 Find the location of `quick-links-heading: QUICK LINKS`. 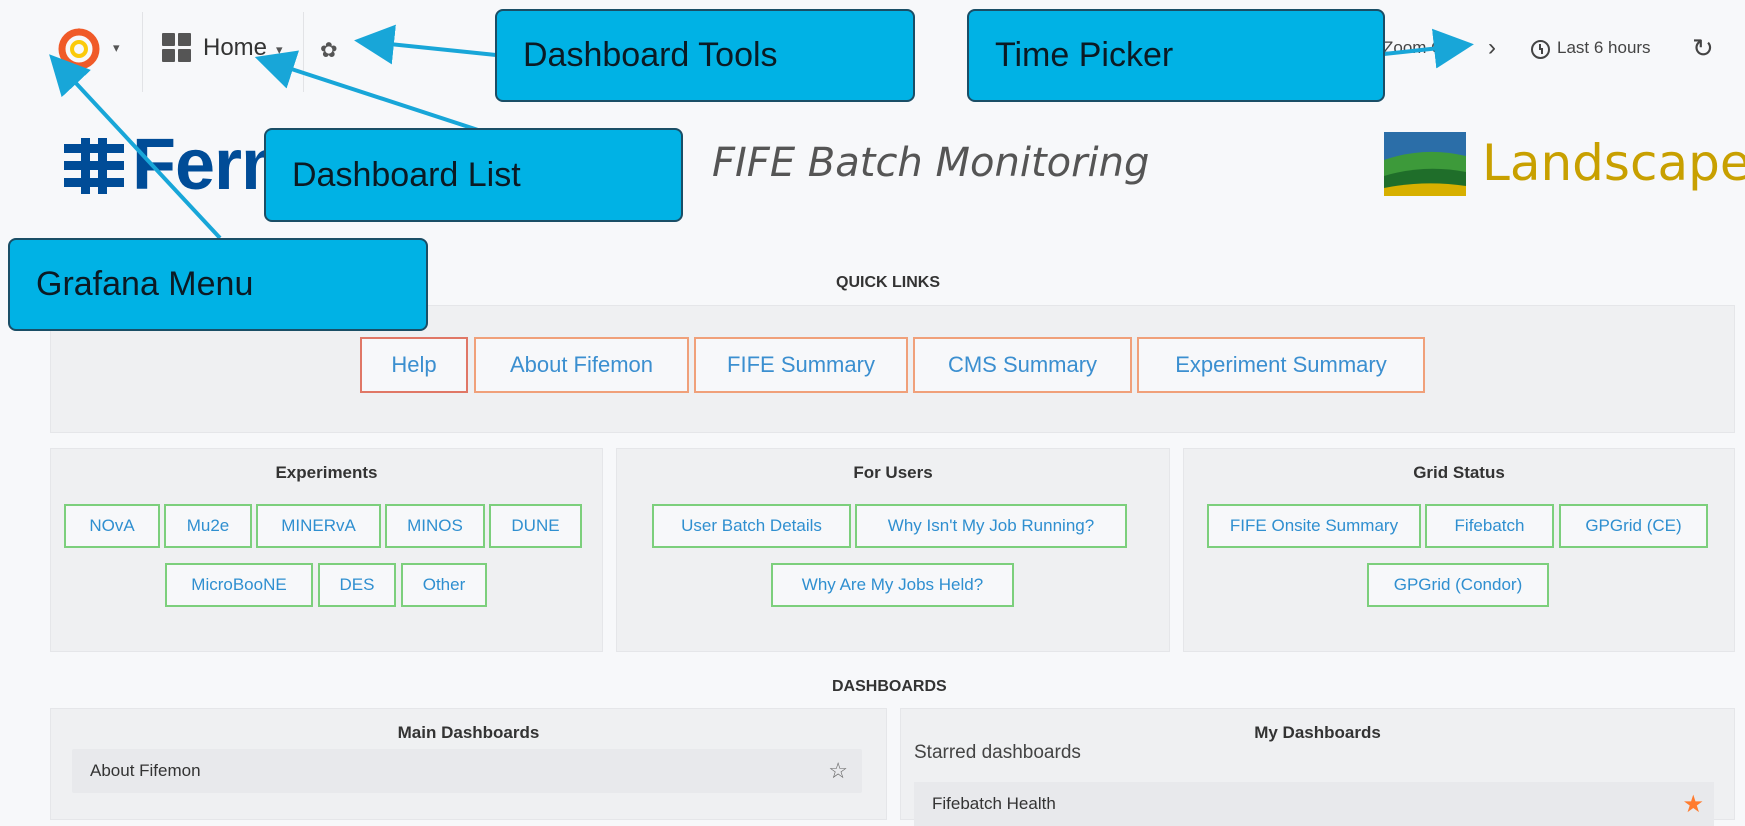

quick-links-heading: QUICK LINKS is located at coordinates (888, 282).